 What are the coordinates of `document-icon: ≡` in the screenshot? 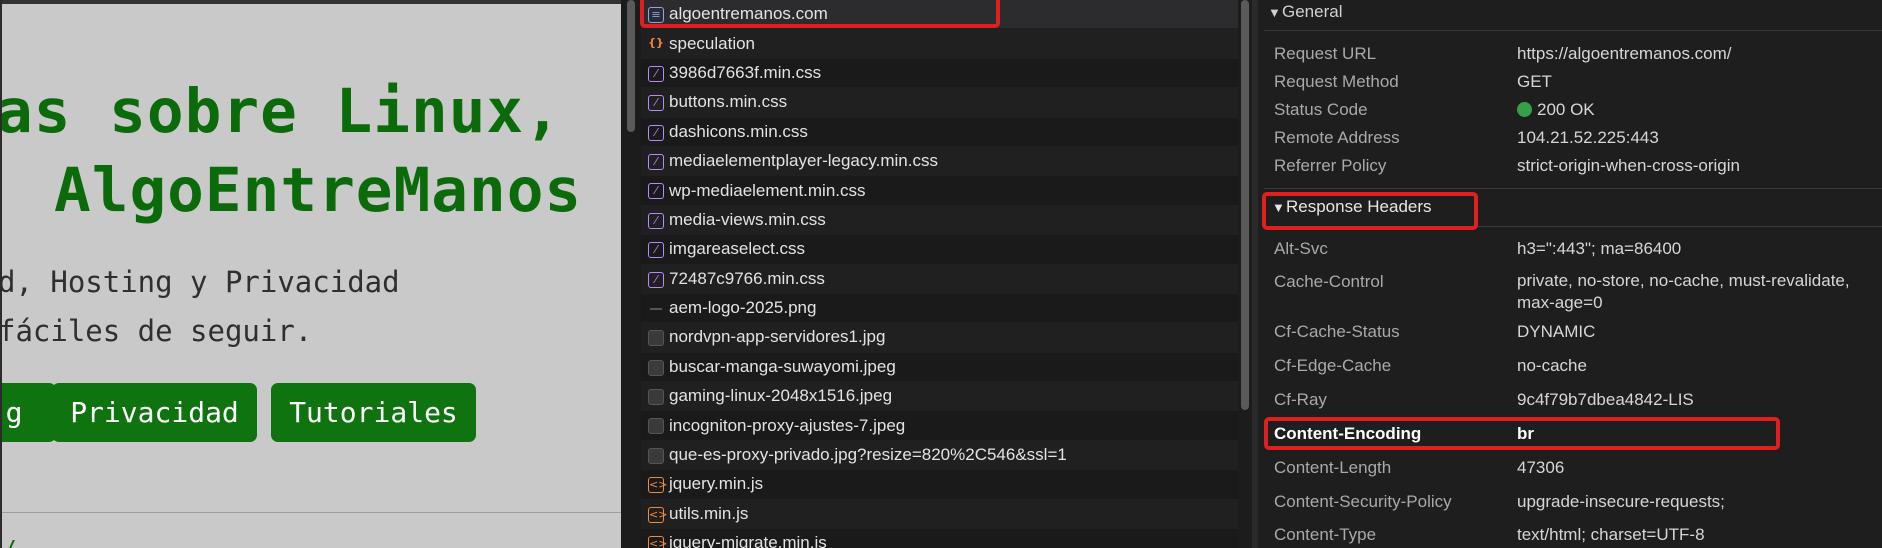 It's located at (656, 15).